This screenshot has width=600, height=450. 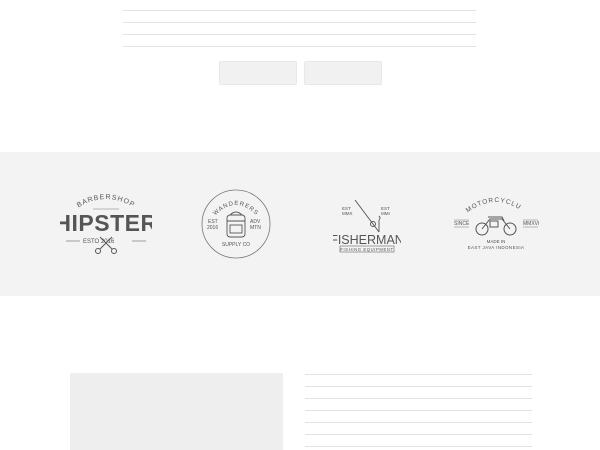 What do you see at coordinates (258, 73) in the screenshot?
I see `primary-button-placeholder` at bounding box center [258, 73].